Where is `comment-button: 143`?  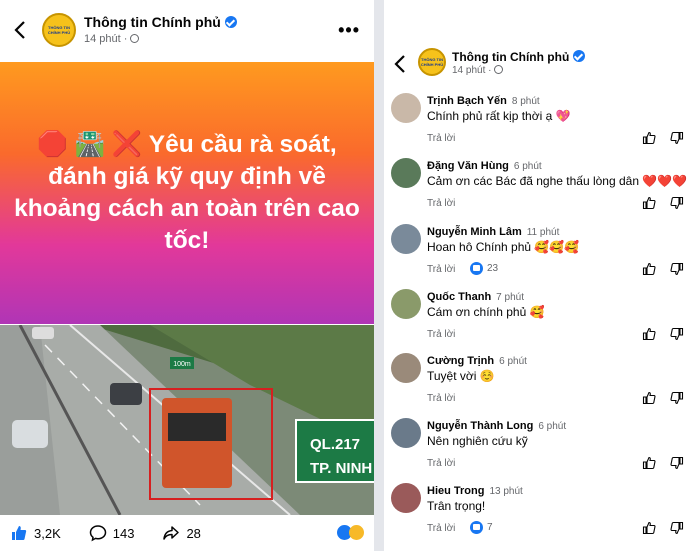 comment-button: 143 is located at coordinates (112, 533).